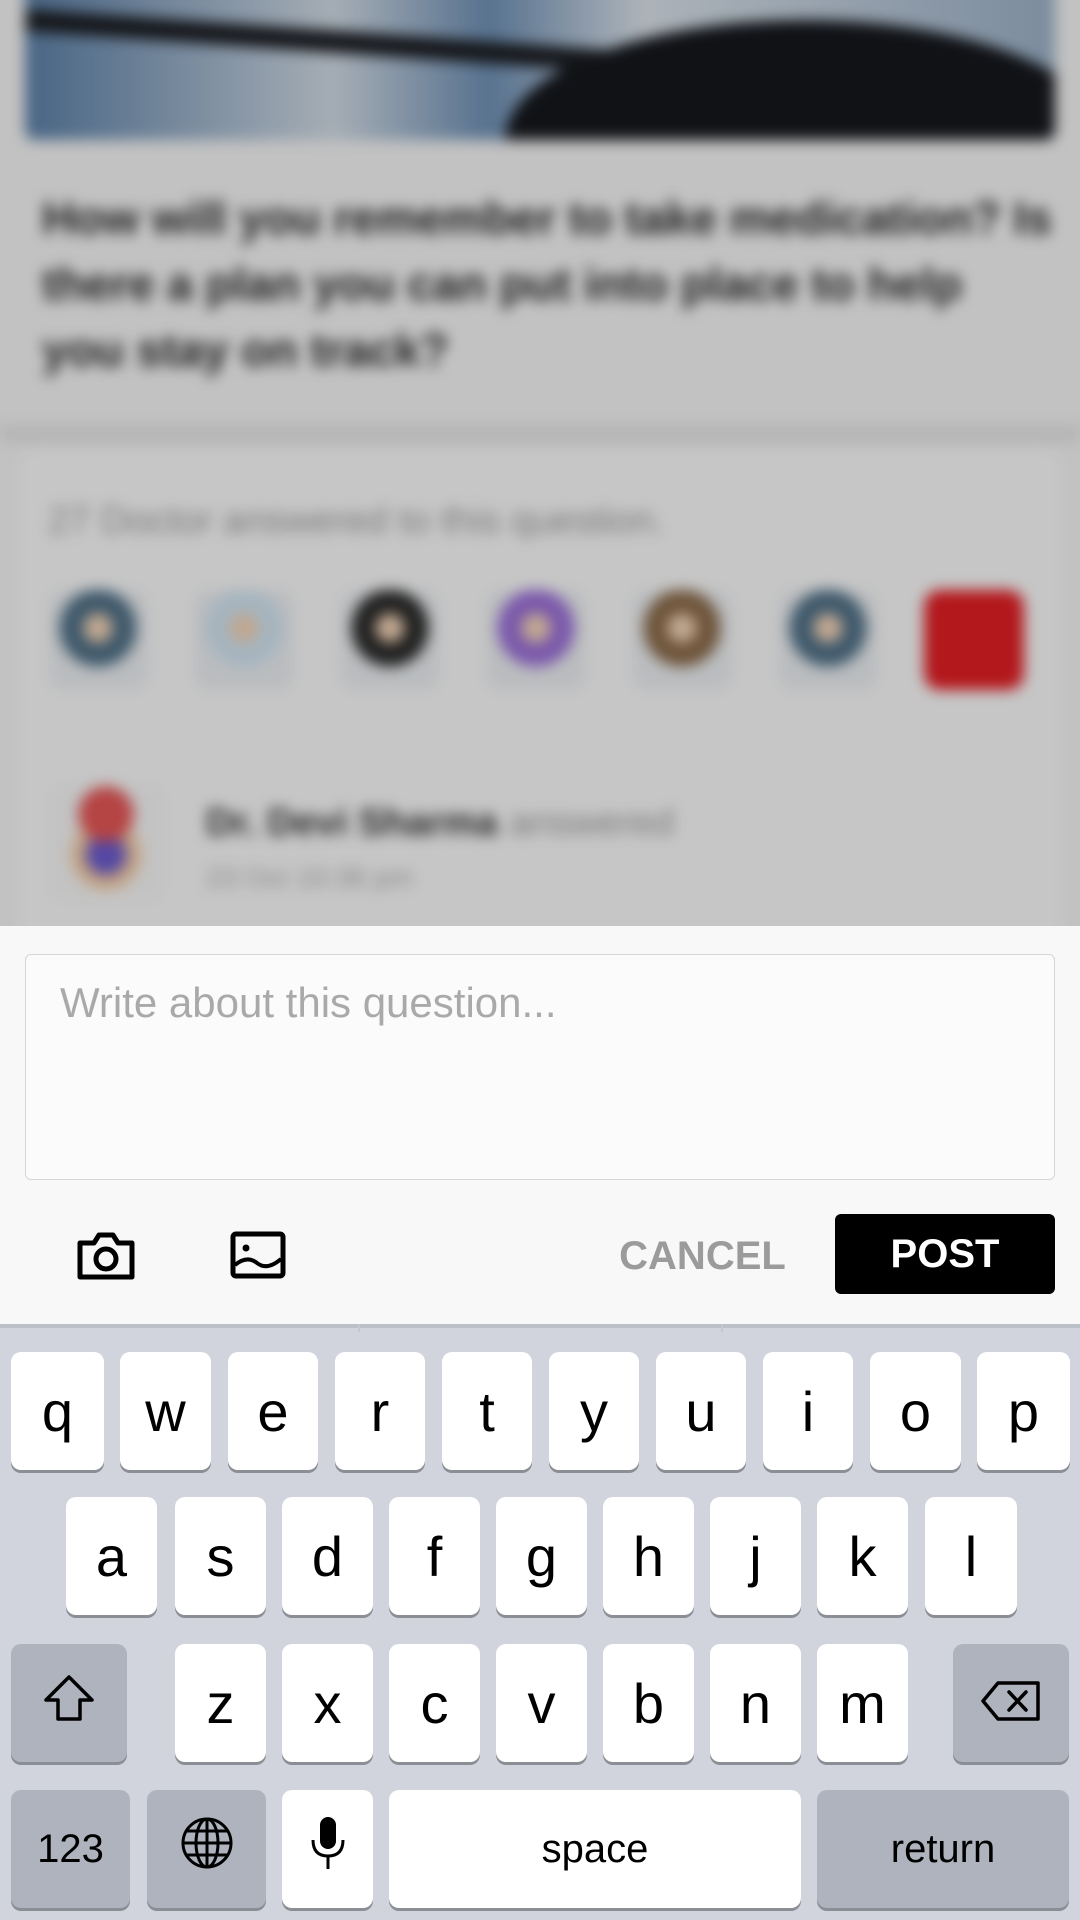 The image size is (1080, 1920). What do you see at coordinates (327, 1556) in the screenshot?
I see `key-d: d` at bounding box center [327, 1556].